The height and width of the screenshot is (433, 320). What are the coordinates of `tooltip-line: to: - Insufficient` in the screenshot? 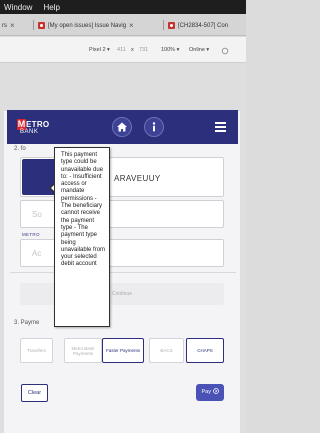 It's located at (81, 176).